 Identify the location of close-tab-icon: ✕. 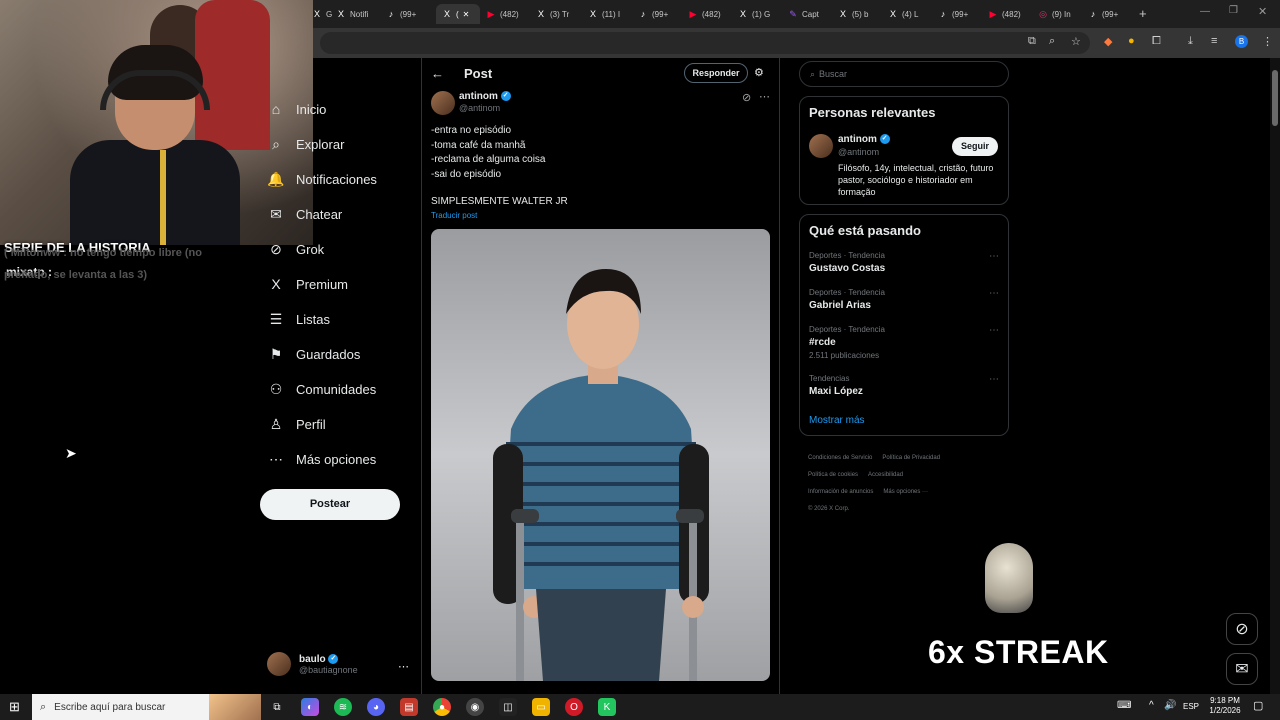
(466, 14).